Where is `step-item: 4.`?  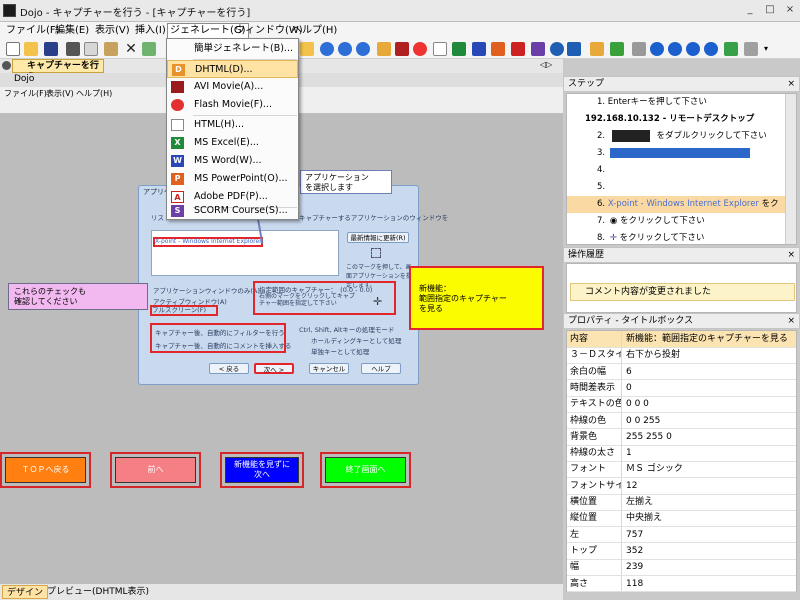
step-item: 4. is located at coordinates (676, 170).